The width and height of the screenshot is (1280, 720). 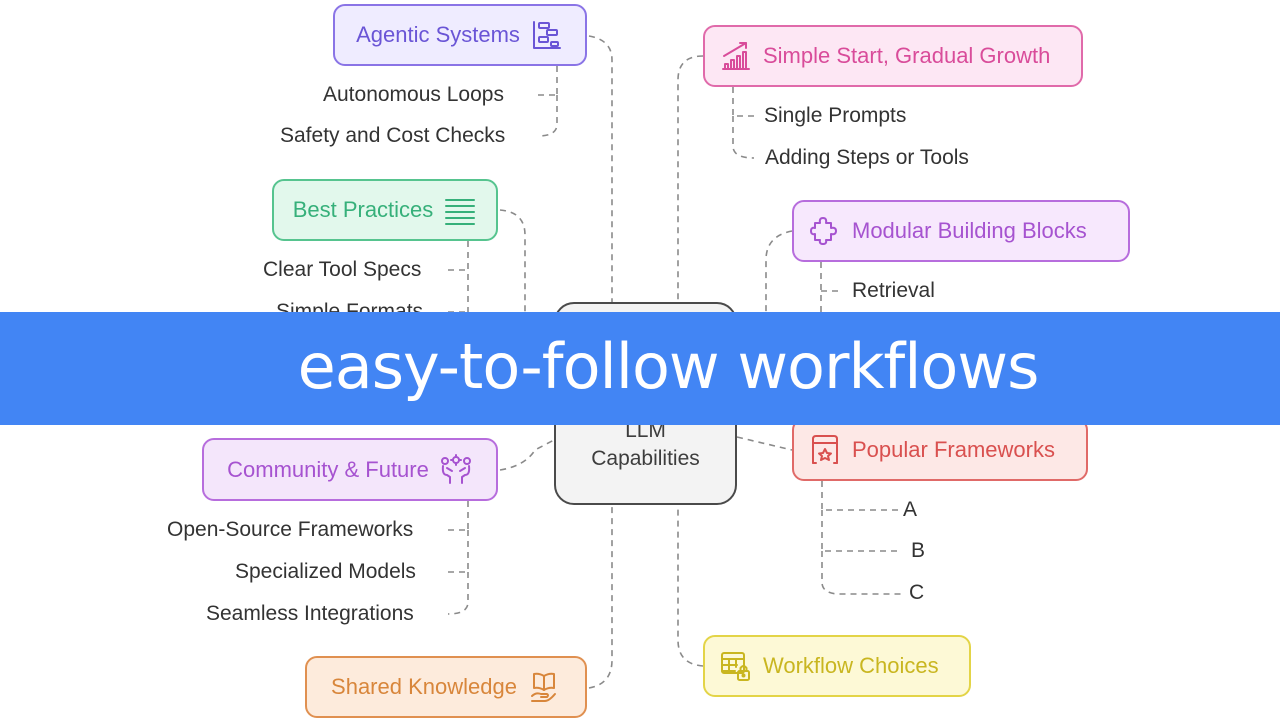 I want to click on node-agentic-systems: Agentic Systems, so click(x=460, y=35).